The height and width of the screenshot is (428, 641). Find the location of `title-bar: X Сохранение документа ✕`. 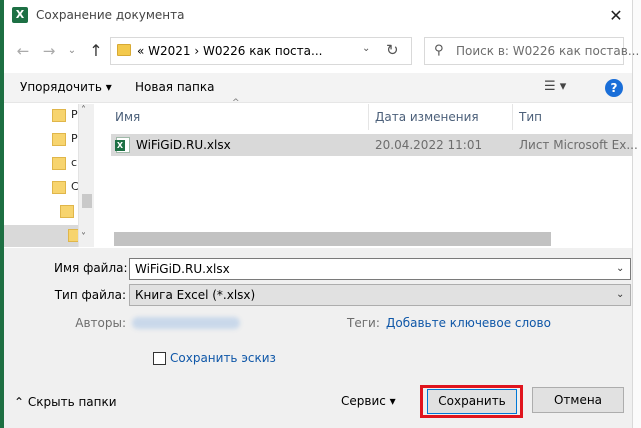

title-bar: X Сохранение документа ✕ is located at coordinates (318, 16).